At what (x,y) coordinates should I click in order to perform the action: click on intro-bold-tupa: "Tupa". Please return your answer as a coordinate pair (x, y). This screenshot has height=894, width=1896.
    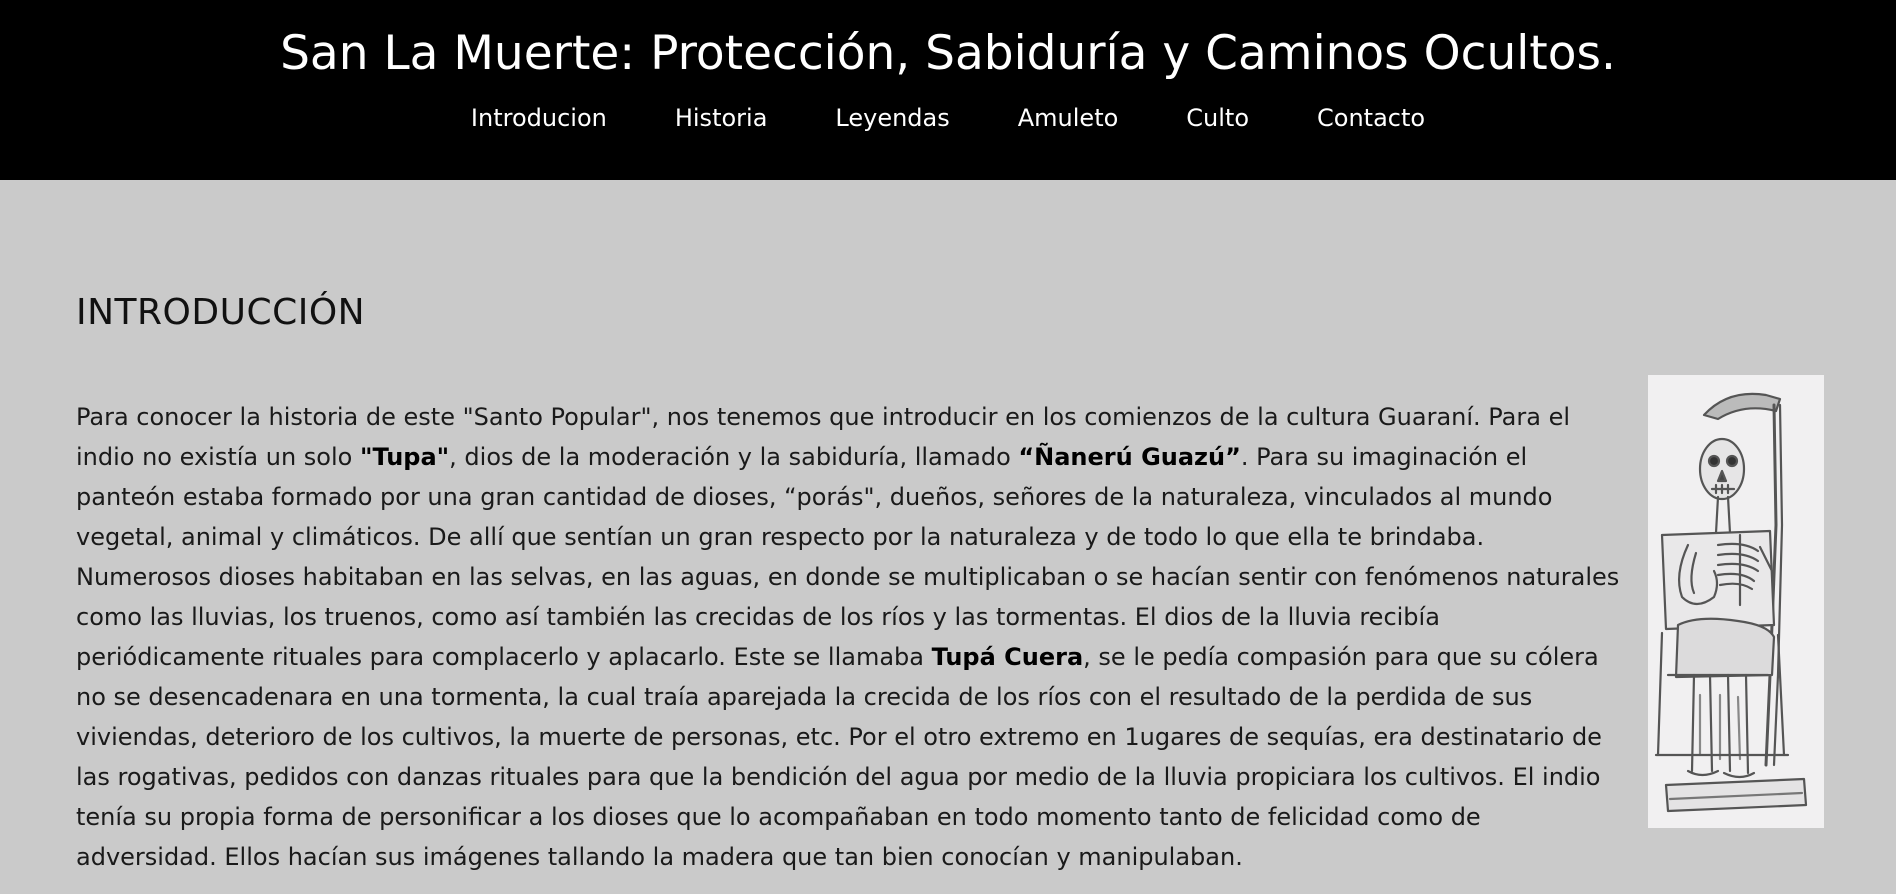
    Looking at the image, I should click on (404, 457).